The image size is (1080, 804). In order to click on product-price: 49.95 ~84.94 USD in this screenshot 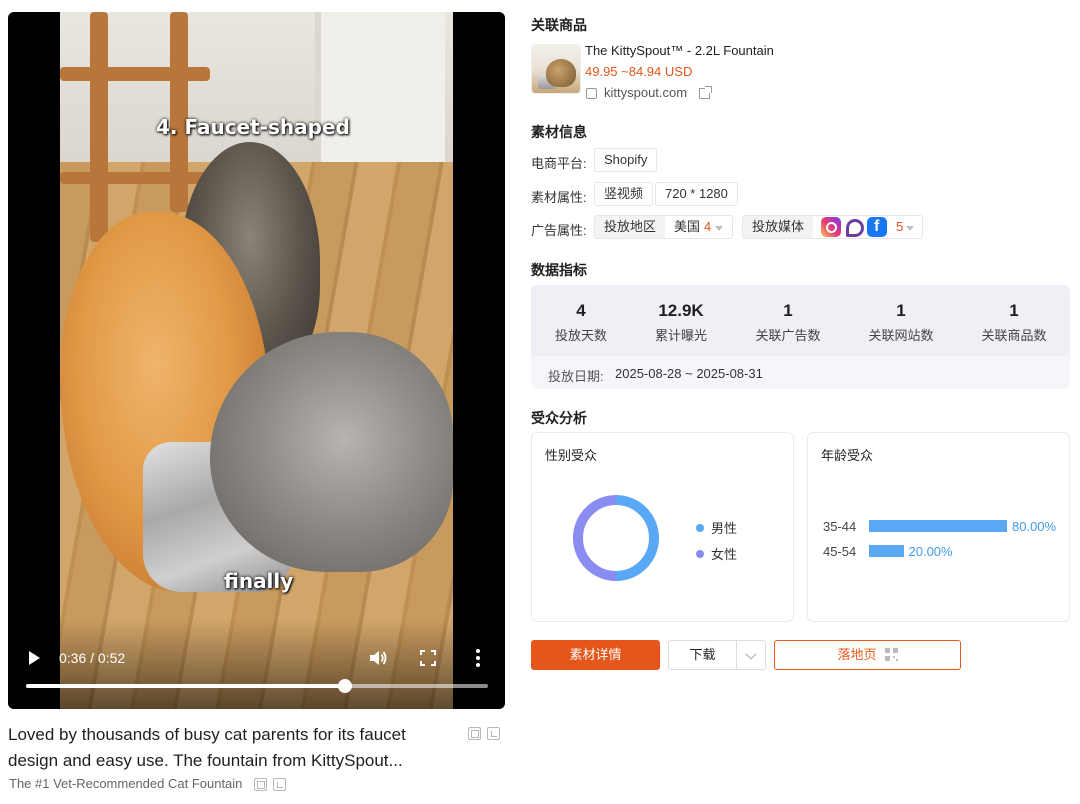, I will do `click(639, 71)`.